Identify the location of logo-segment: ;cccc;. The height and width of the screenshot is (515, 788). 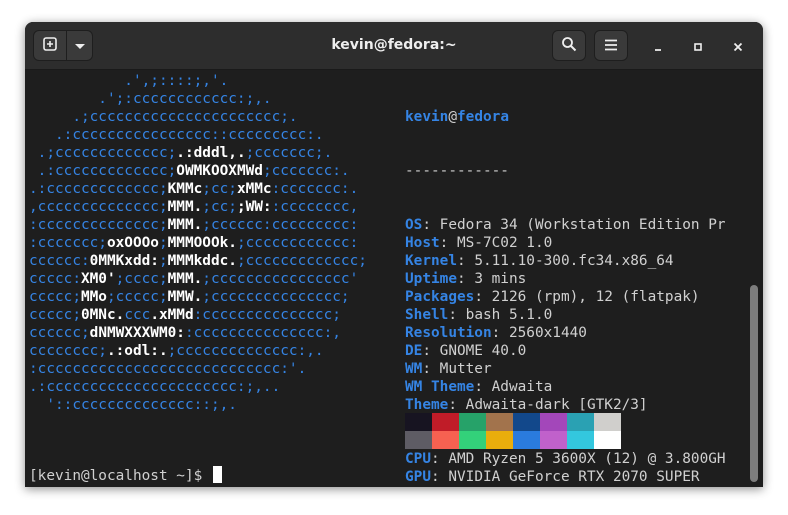
(141, 279).